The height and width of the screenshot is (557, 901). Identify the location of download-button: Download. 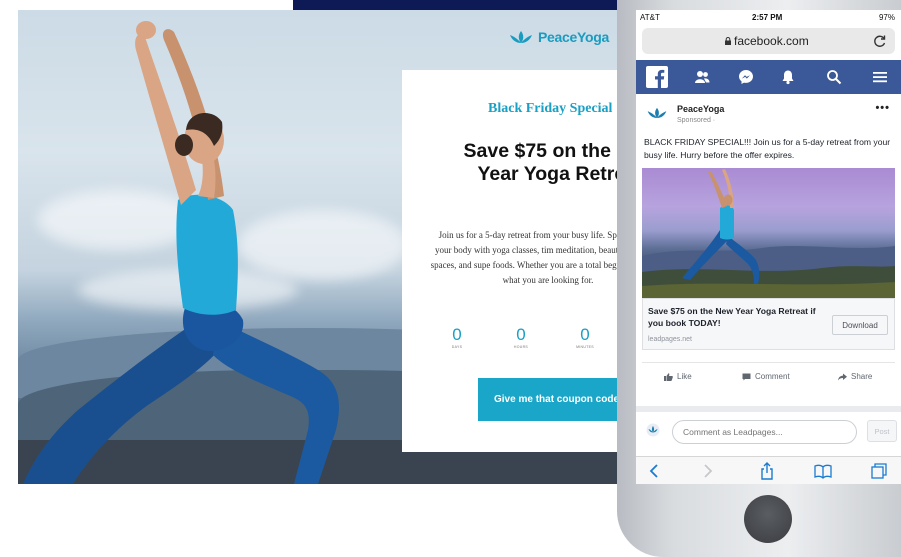
(860, 325).